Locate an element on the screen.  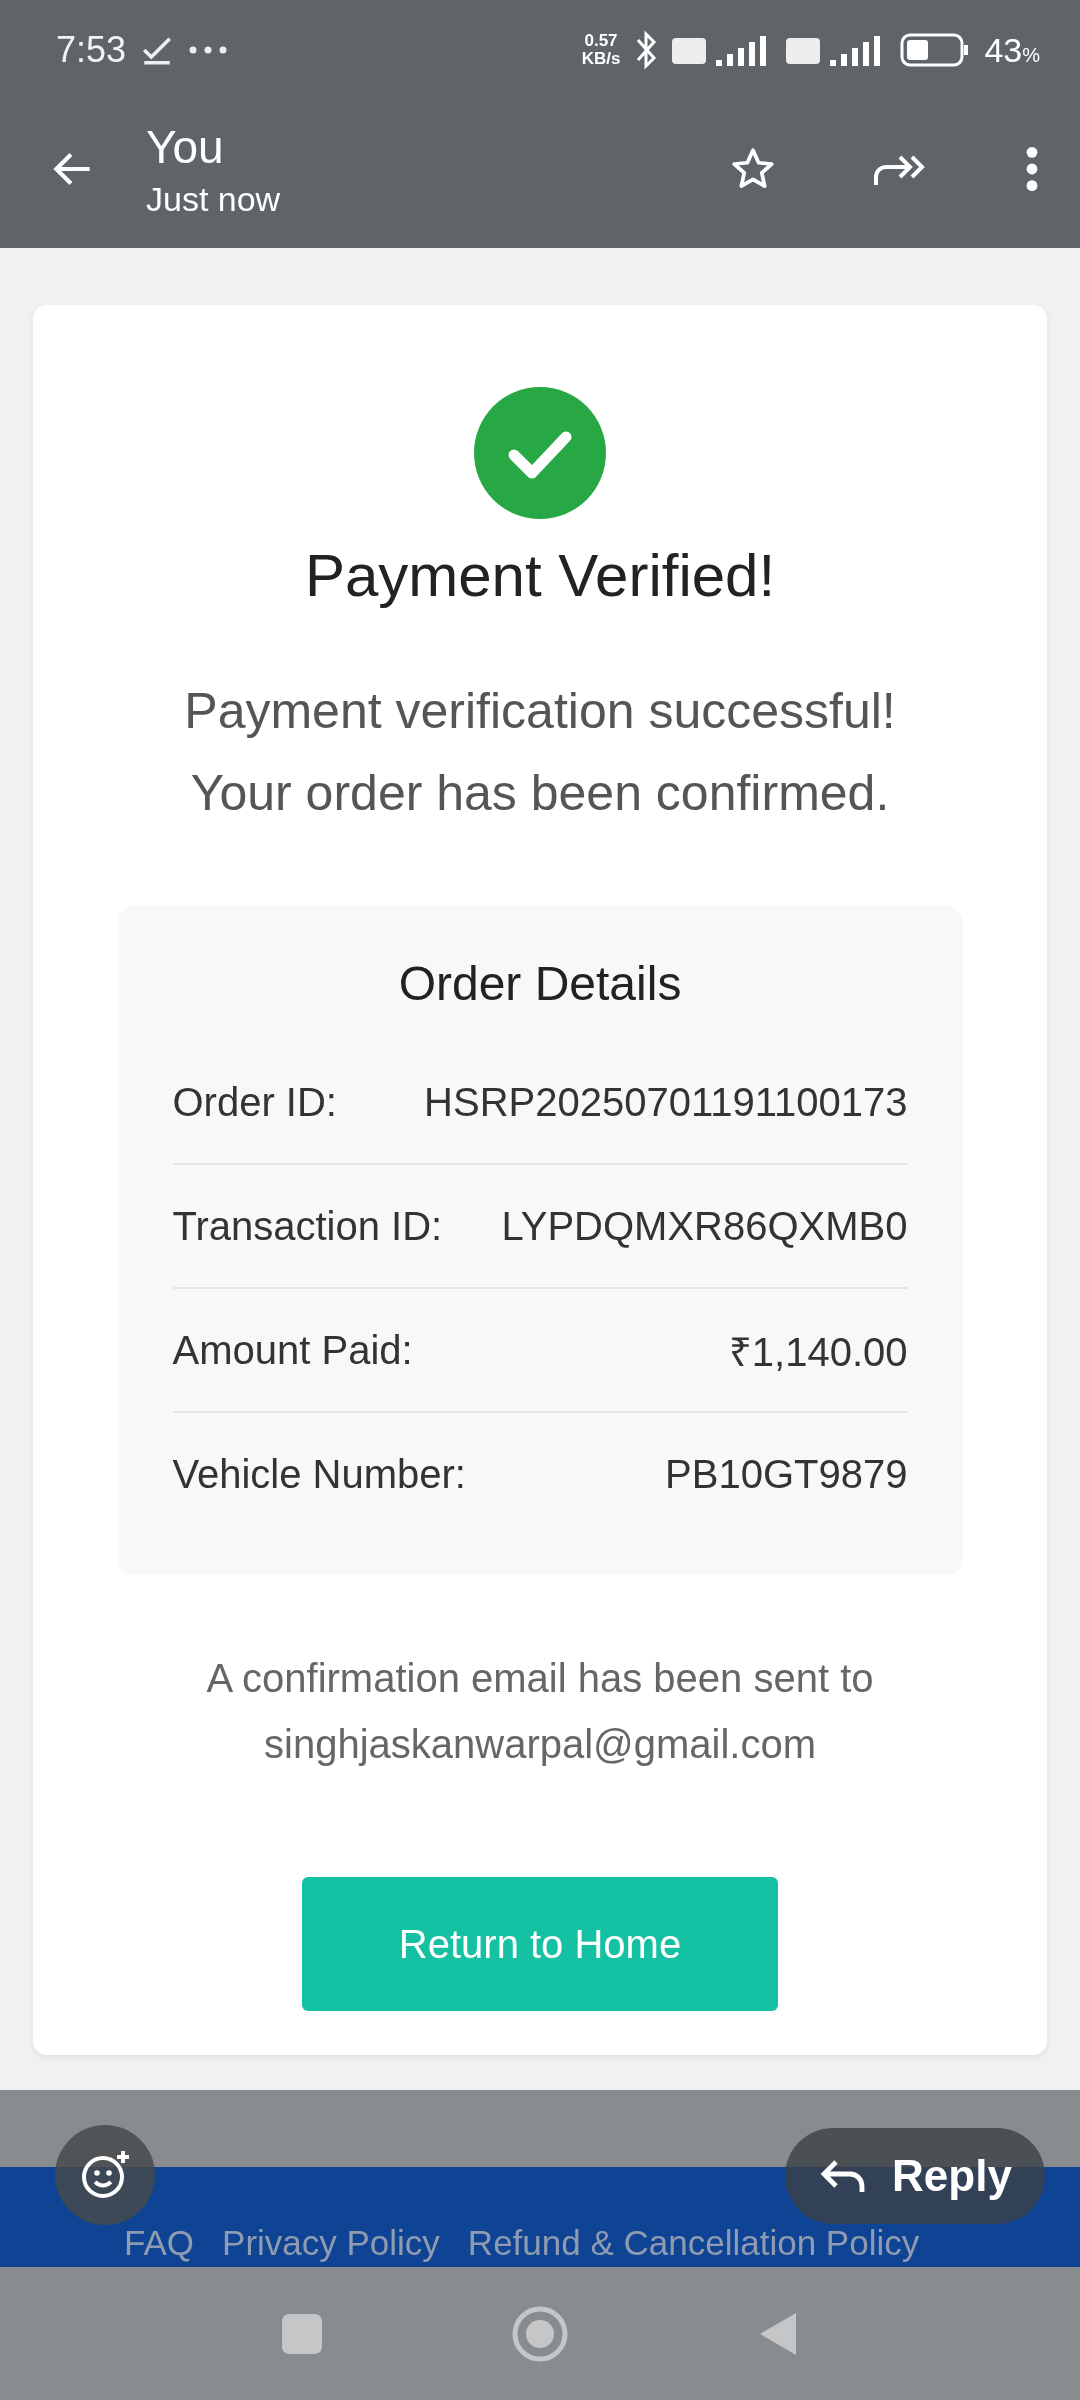
return-home-button: Return to Home is located at coordinates (540, 1944).